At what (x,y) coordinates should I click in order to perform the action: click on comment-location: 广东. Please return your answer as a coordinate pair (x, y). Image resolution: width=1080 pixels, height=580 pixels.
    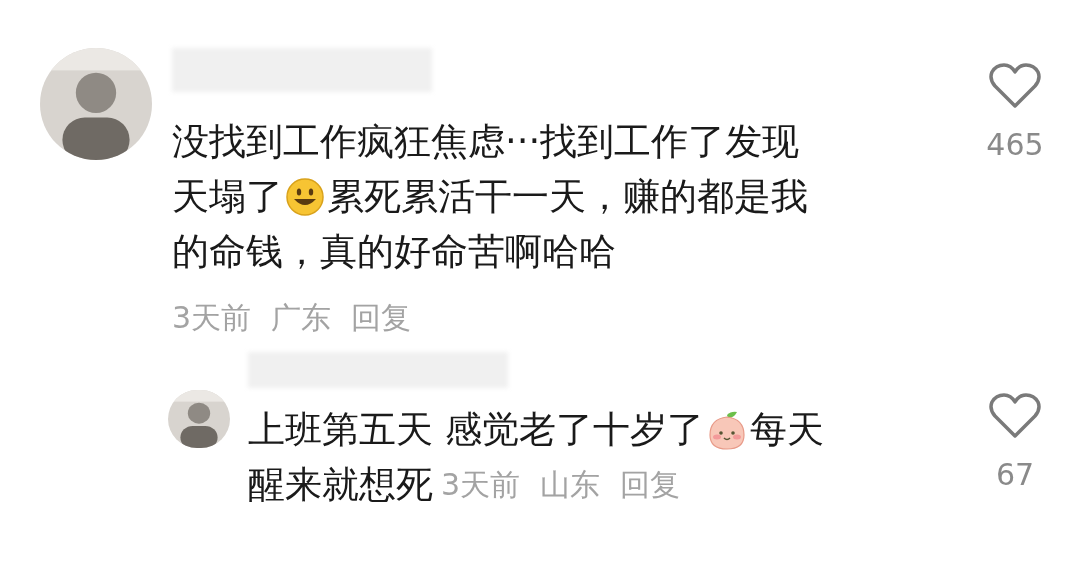
    Looking at the image, I should click on (301, 318).